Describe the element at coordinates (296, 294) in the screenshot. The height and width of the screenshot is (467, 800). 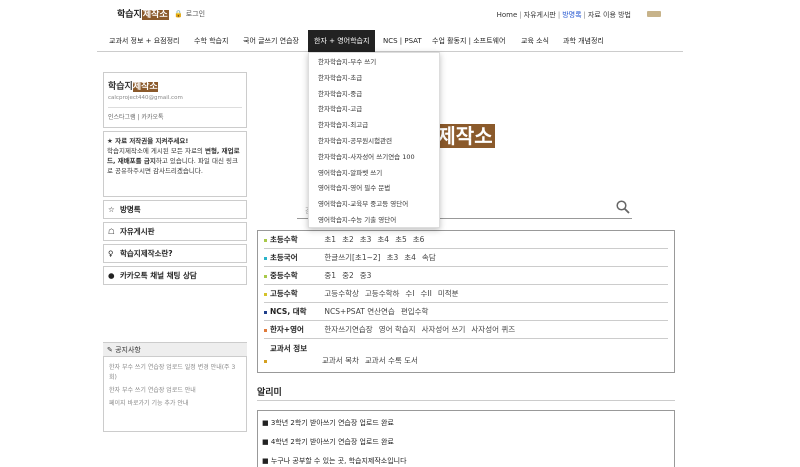
I see `category-name: 고등수학` at that location.